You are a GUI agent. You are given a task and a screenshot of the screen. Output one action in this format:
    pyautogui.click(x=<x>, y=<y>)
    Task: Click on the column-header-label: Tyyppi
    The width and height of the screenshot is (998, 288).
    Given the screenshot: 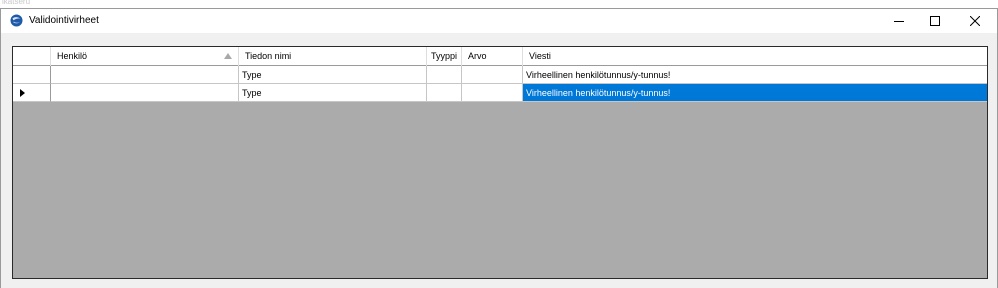 What is the action you would take?
    pyautogui.click(x=444, y=56)
    